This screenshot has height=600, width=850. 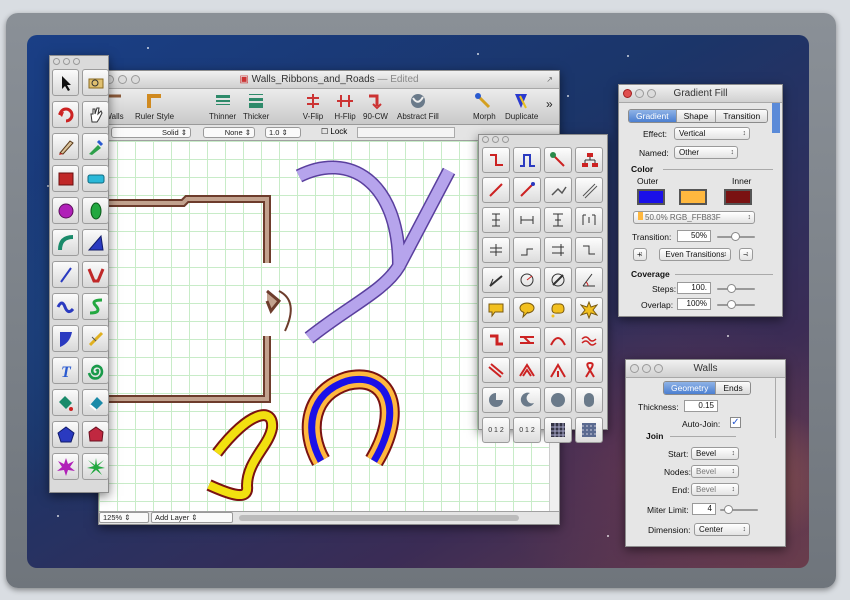 I want to click on walls-panel-scrollbar, so click(x=779, y=408).